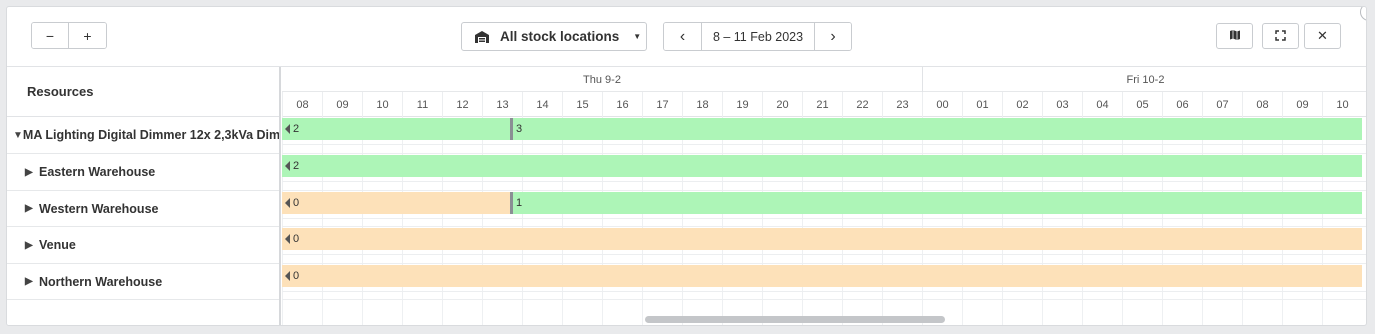  I want to click on availability-bar: 1, so click(936, 203).